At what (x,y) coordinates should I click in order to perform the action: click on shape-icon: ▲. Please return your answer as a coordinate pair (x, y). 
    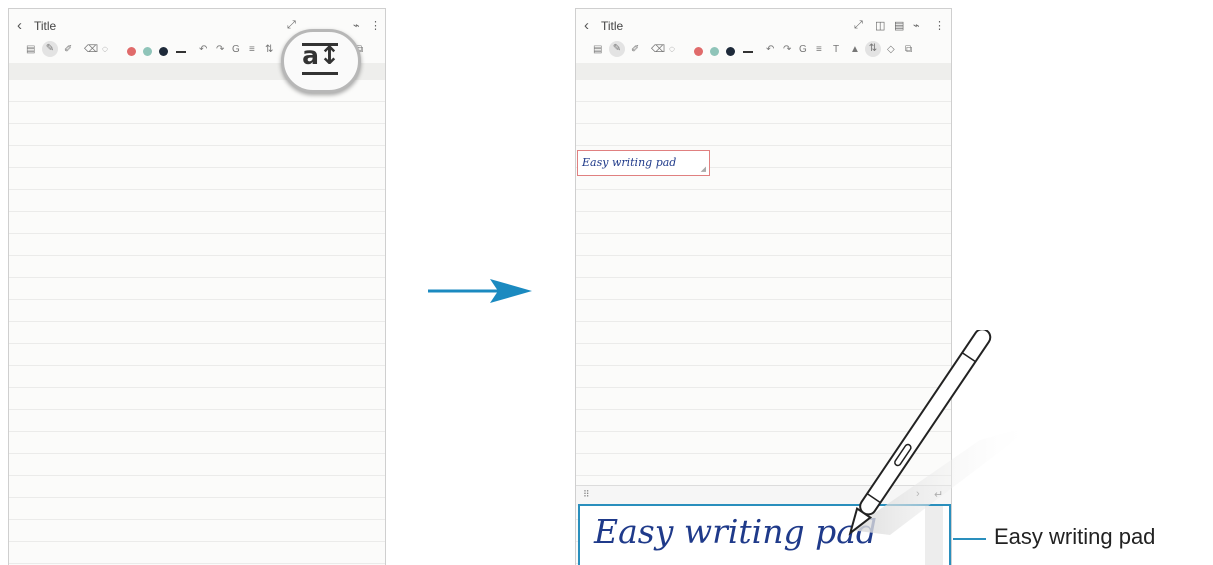
    Looking at the image, I should click on (855, 49).